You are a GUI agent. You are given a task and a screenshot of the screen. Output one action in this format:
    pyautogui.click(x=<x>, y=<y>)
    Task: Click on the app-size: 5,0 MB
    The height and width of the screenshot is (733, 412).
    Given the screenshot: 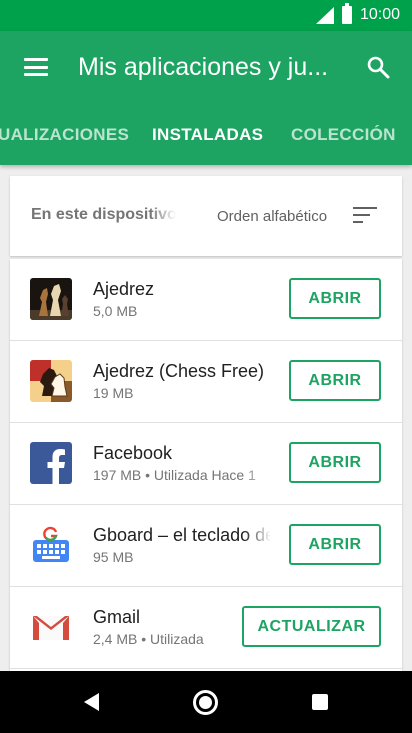 What is the action you would take?
    pyautogui.click(x=115, y=311)
    